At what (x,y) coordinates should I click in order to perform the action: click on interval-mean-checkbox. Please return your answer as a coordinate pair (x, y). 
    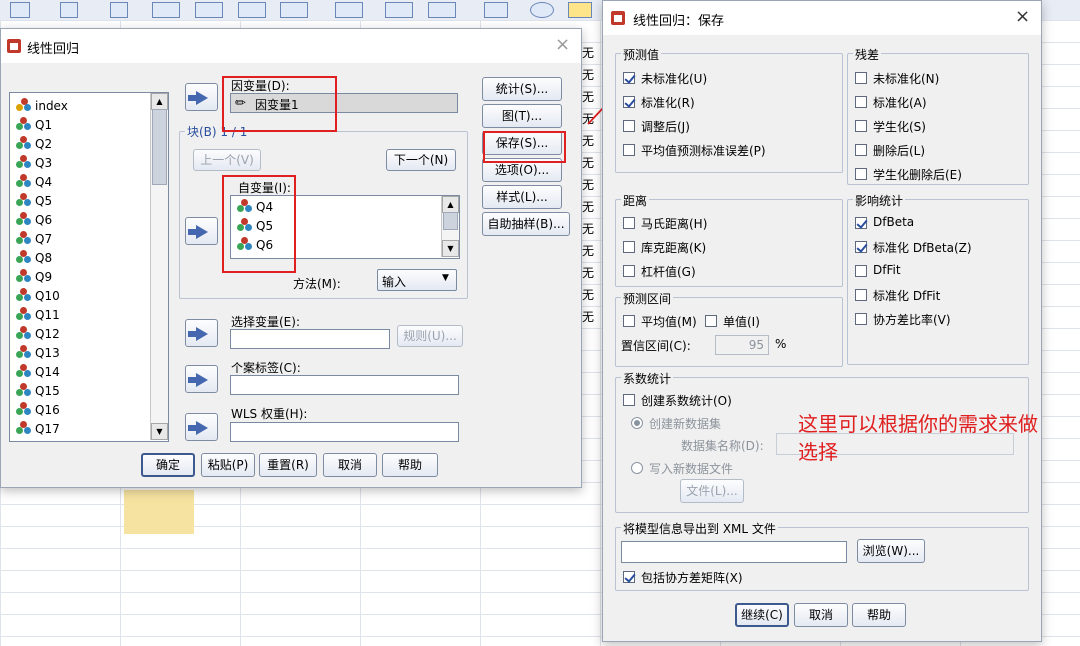
    Looking at the image, I should click on (629, 321).